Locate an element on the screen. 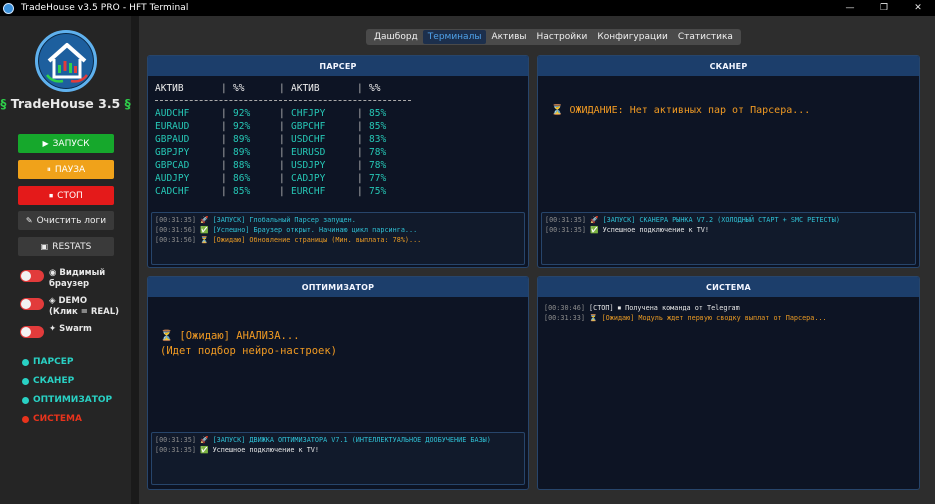 This screenshot has width=935, height=504. cell-asset: AUDJPY is located at coordinates (172, 178).